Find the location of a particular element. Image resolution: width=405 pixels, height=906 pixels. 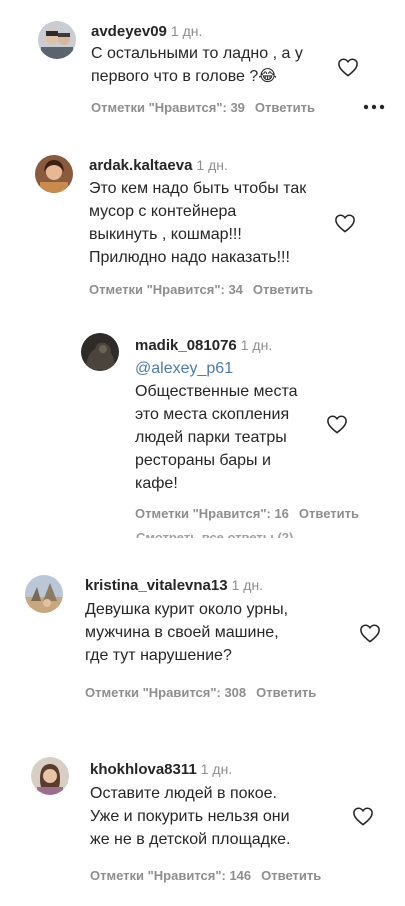

username: khokhlova8311 is located at coordinates (143, 769).